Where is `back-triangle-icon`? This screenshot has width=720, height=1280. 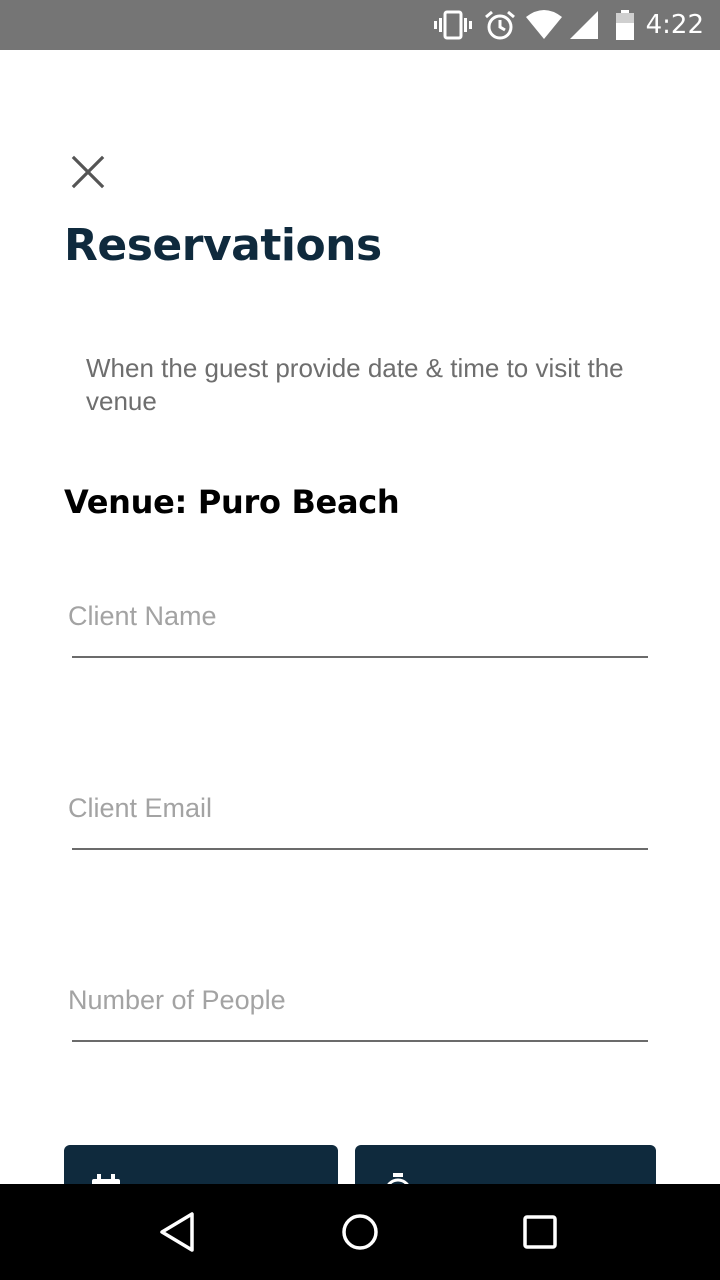 back-triangle-icon is located at coordinates (177, 1232).